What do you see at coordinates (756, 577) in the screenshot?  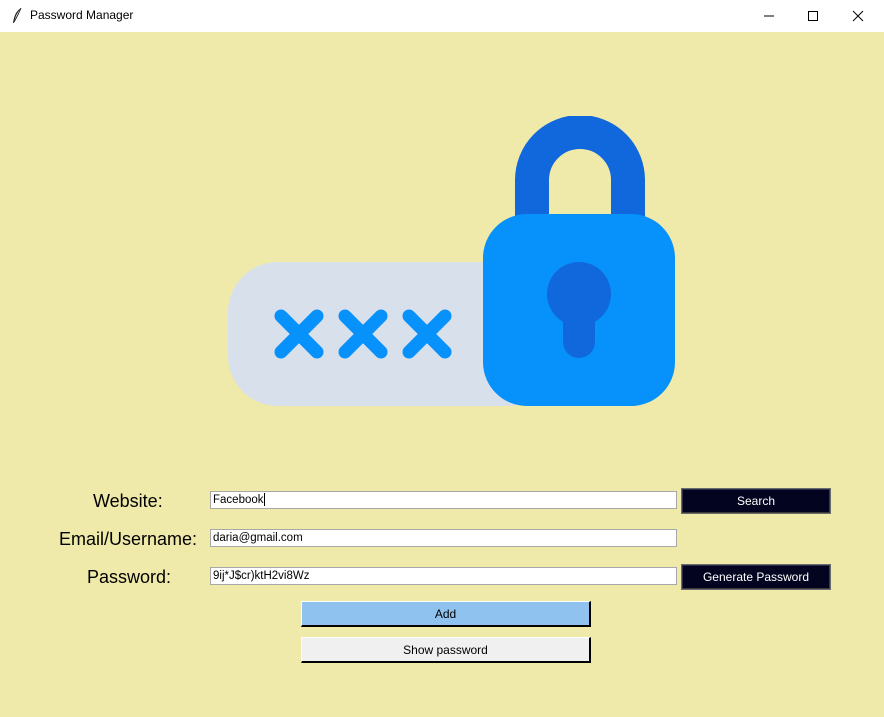 I see `generate-password-button: Generate Password` at bounding box center [756, 577].